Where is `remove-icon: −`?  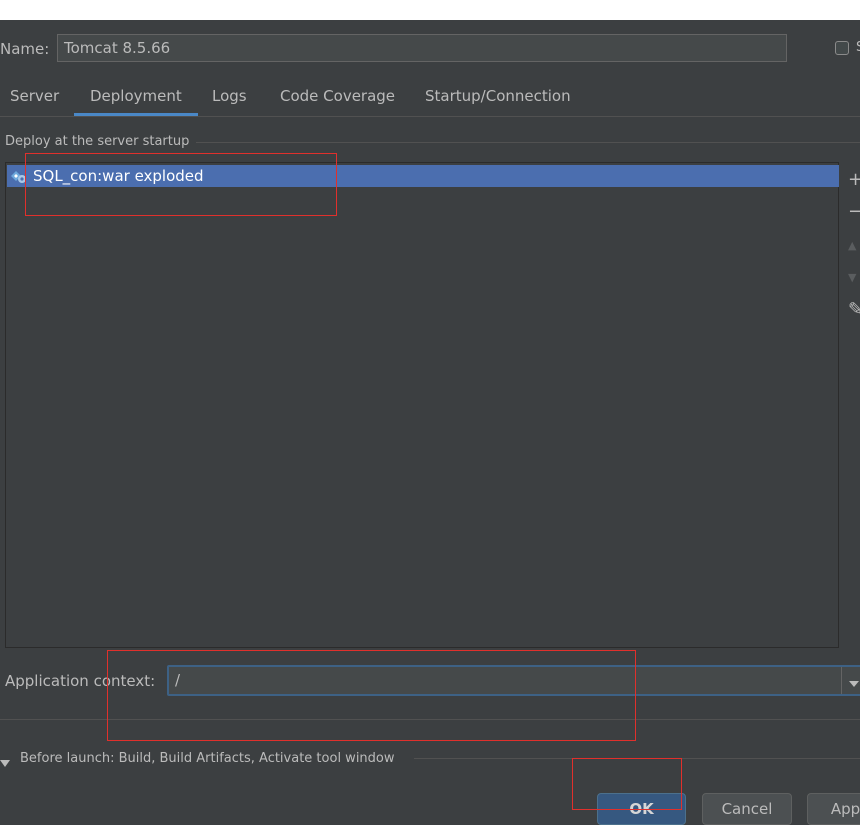 remove-icon: − is located at coordinates (854, 212).